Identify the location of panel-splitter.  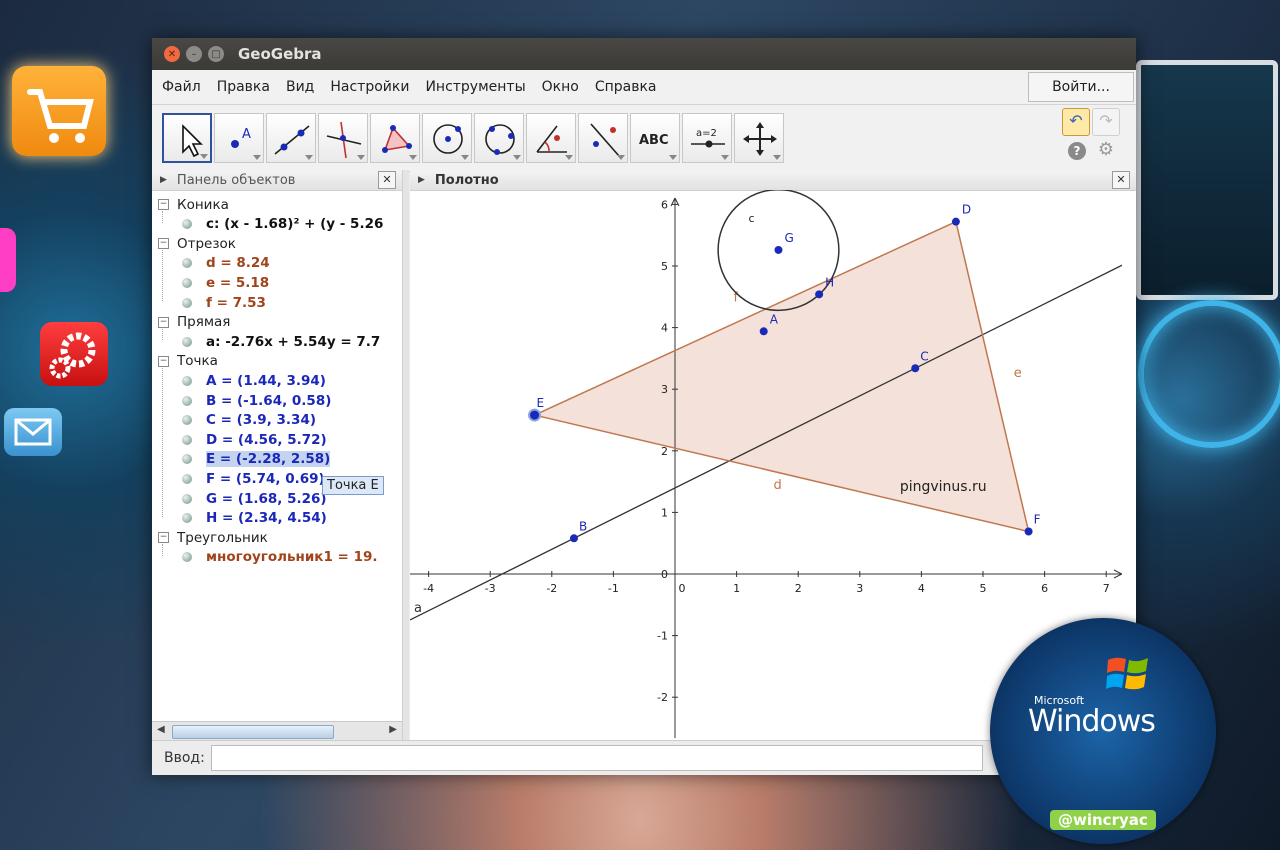
(406, 455).